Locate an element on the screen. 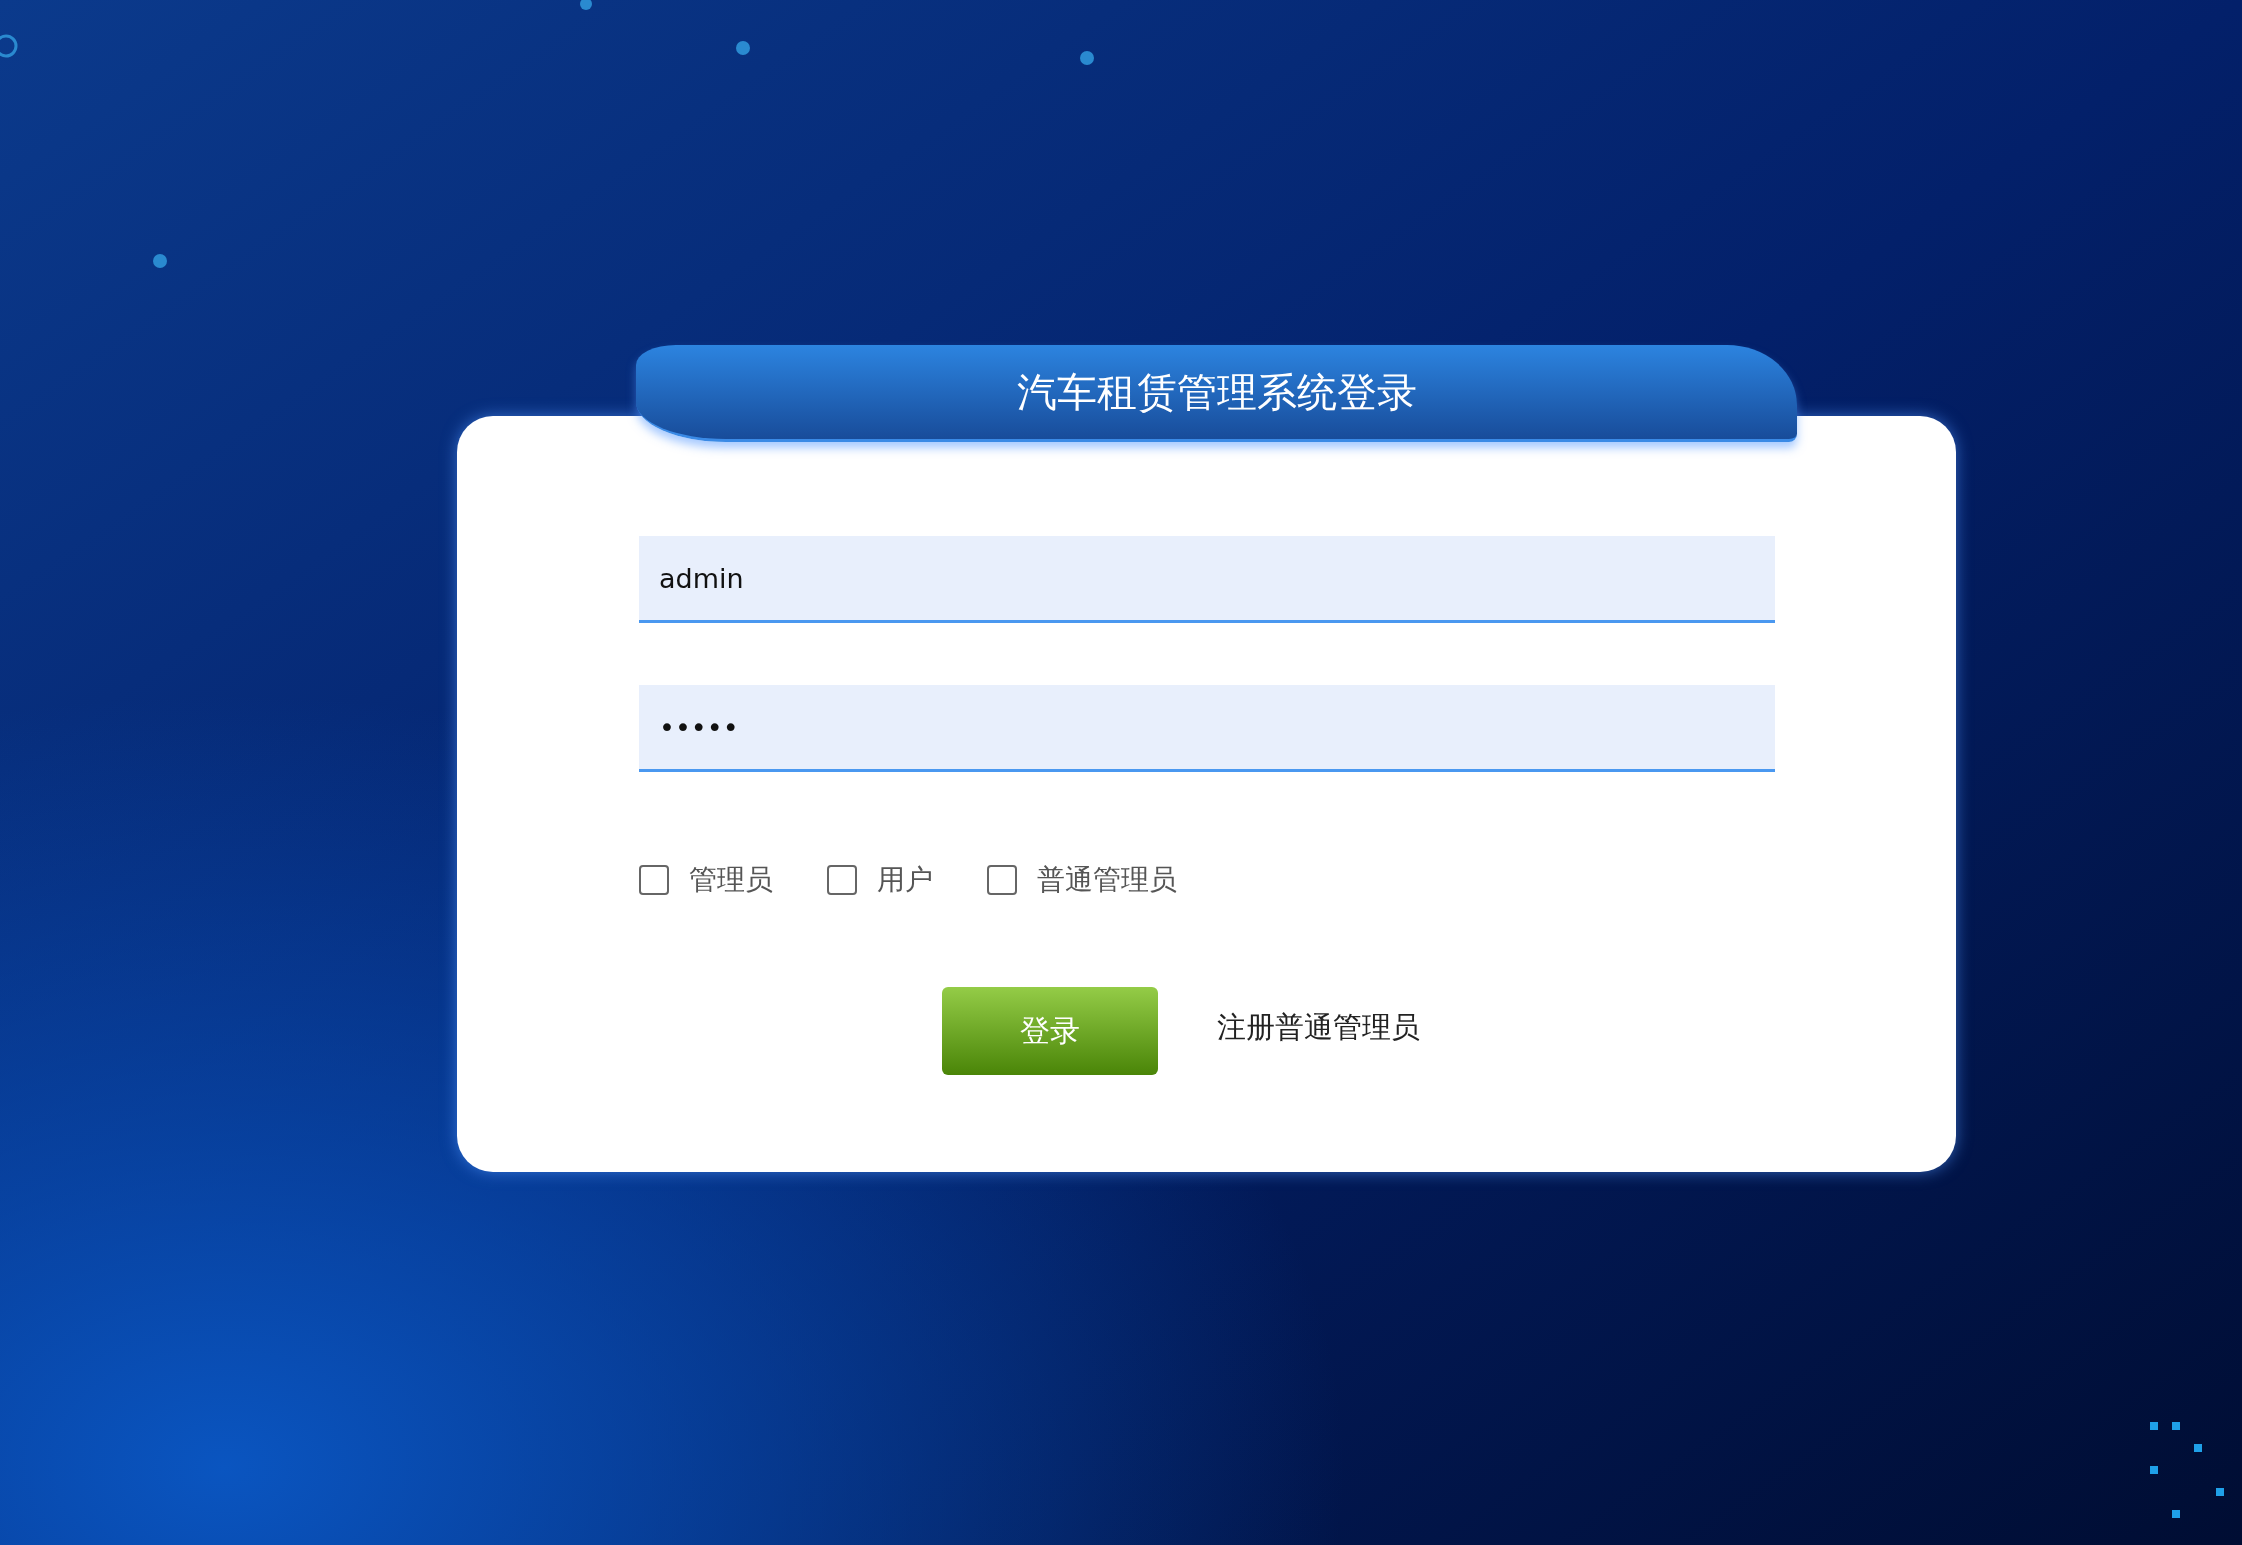  role-label: 管理员 is located at coordinates (731, 880).